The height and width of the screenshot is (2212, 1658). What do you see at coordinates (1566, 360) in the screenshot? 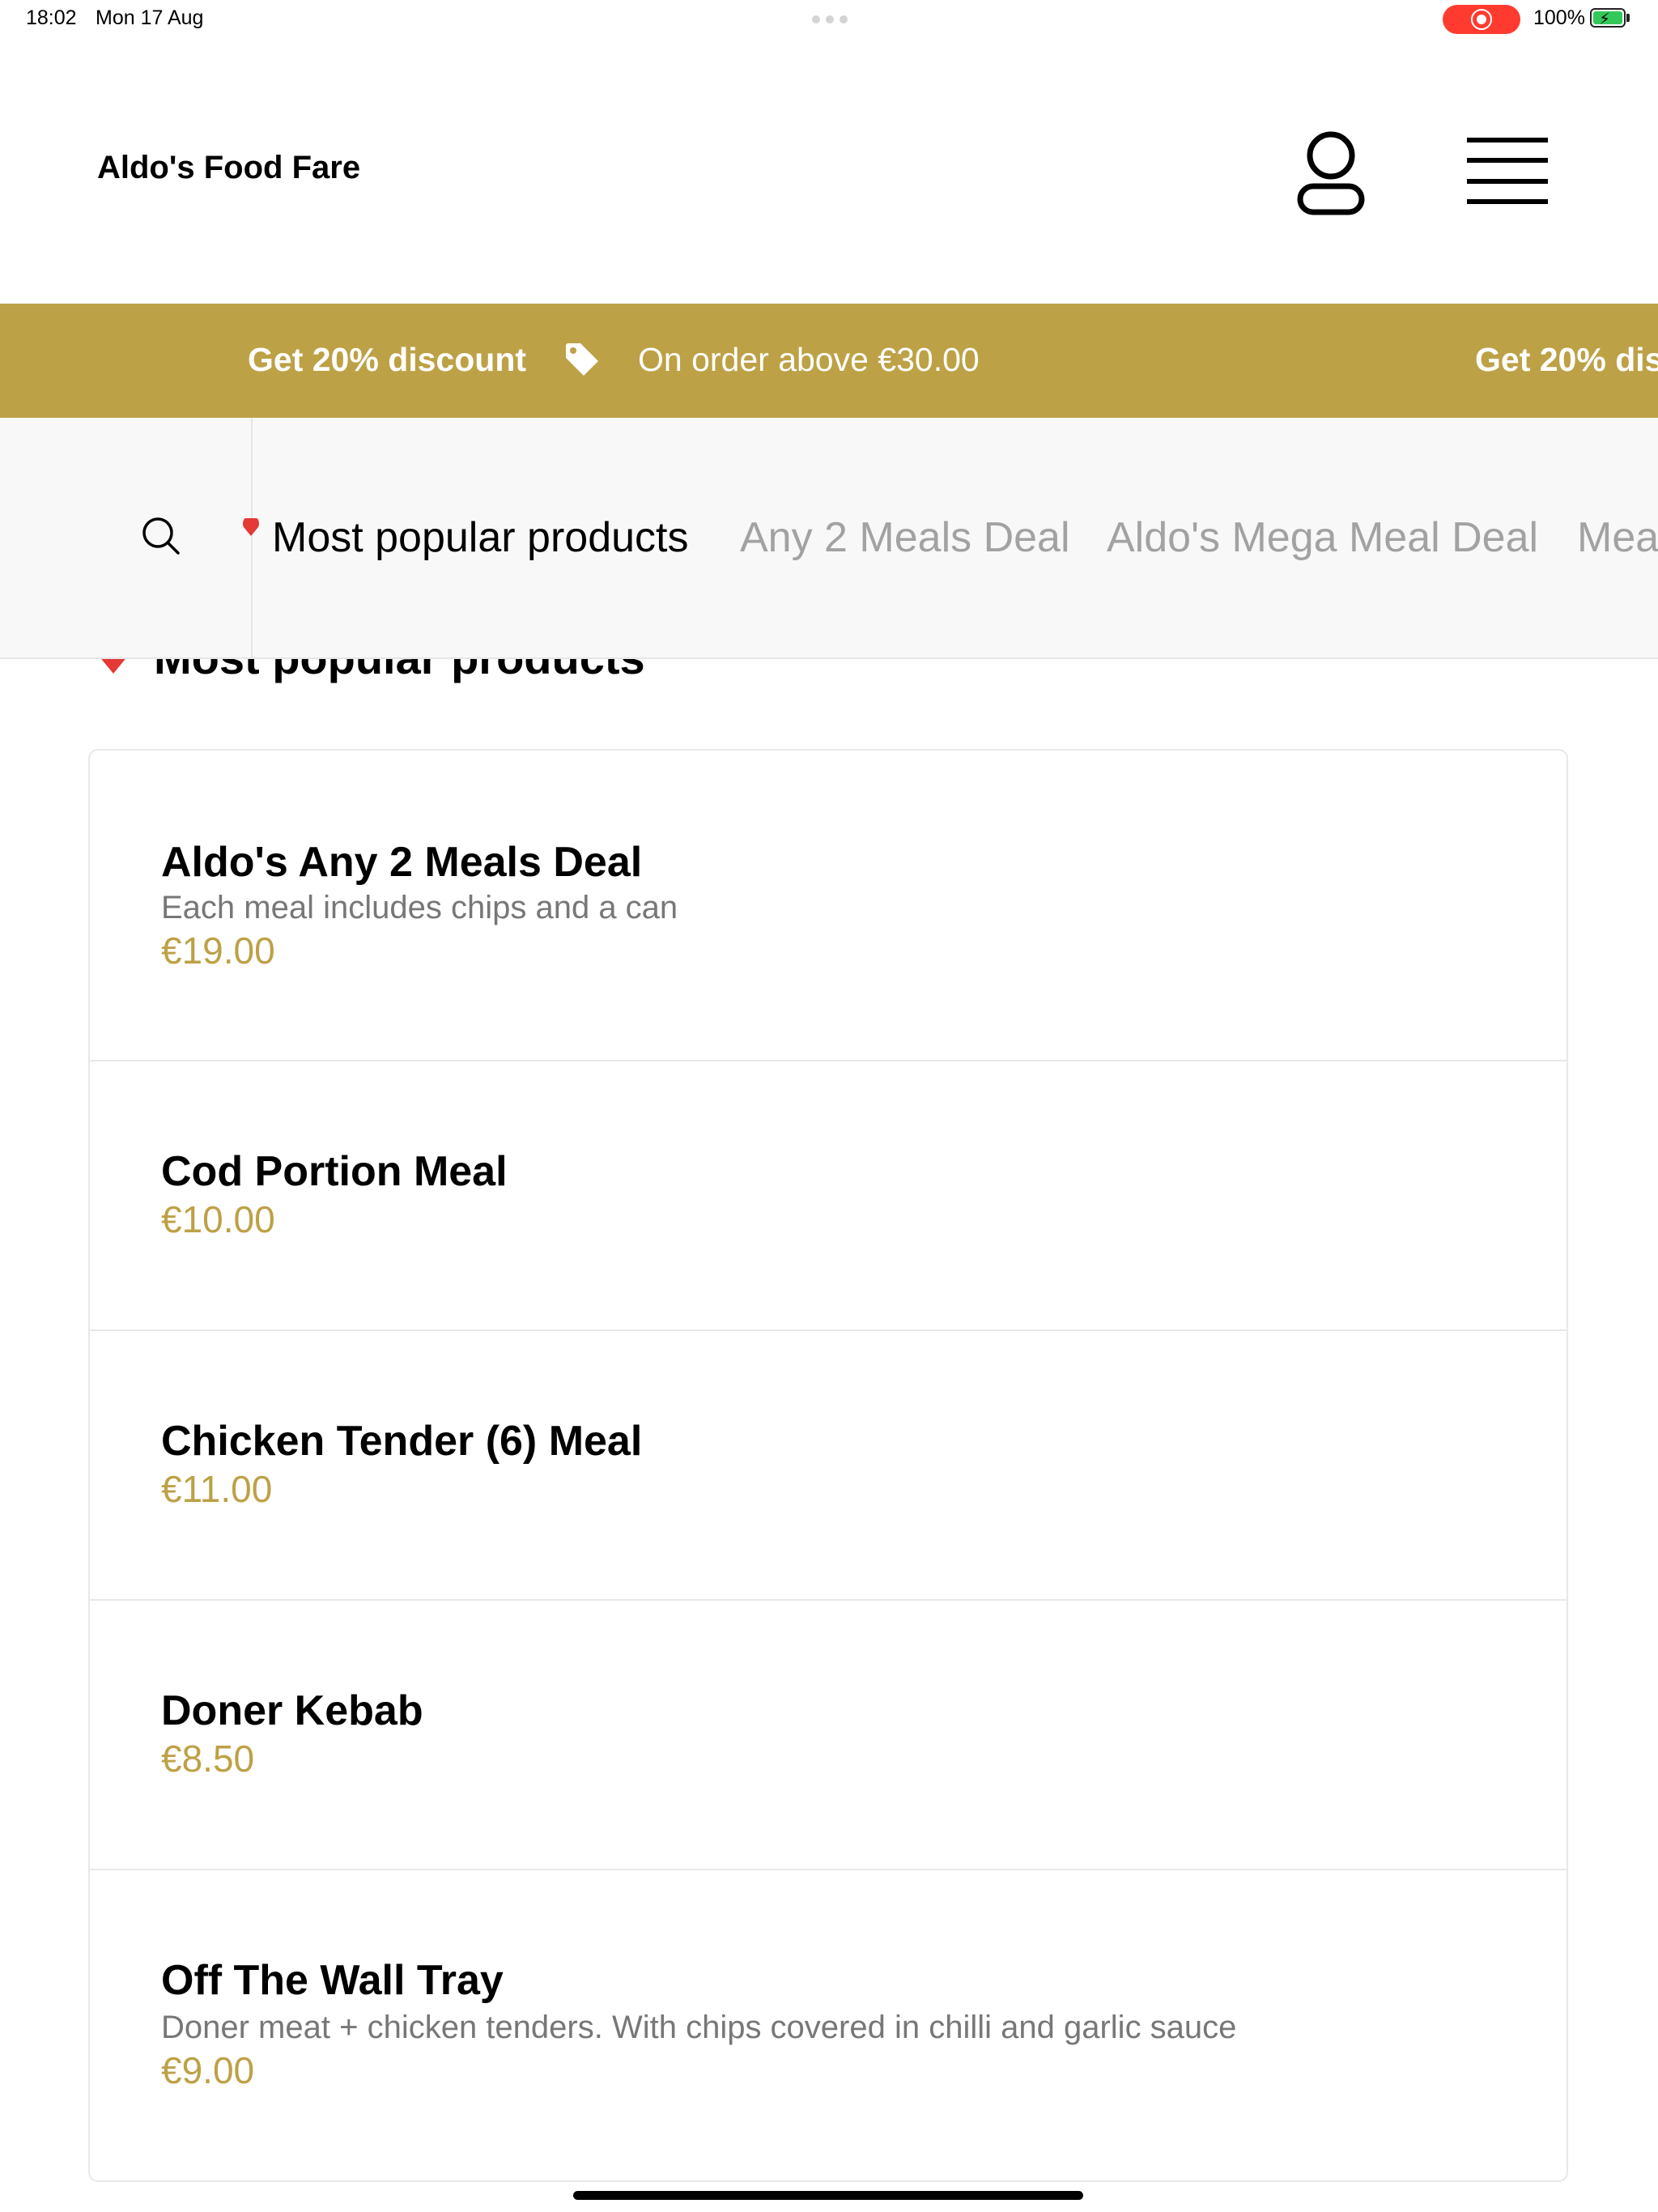
I see `promo-headline-repeat: Get 20% dis` at bounding box center [1566, 360].